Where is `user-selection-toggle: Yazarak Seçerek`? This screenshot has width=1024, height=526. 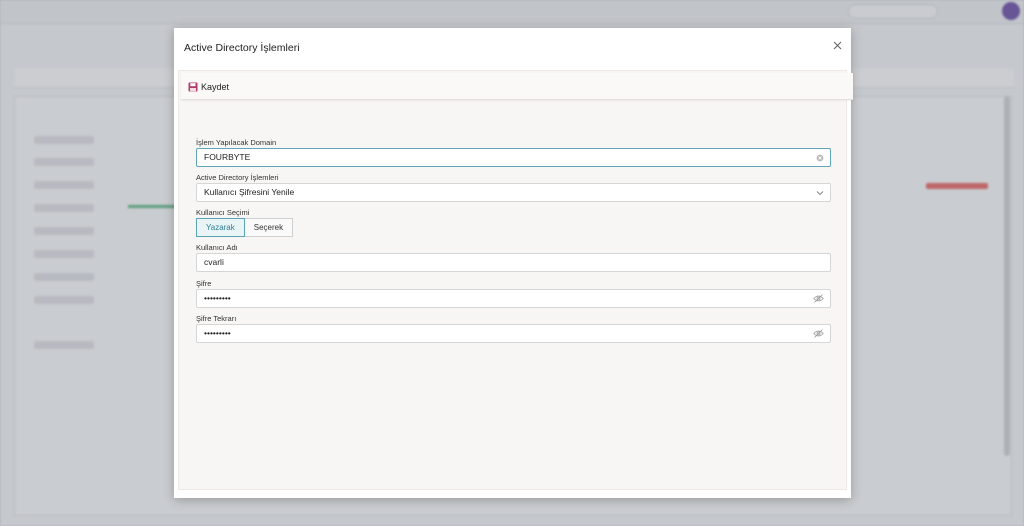
user-selection-toggle: Yazarak Seçerek is located at coordinates (245, 227).